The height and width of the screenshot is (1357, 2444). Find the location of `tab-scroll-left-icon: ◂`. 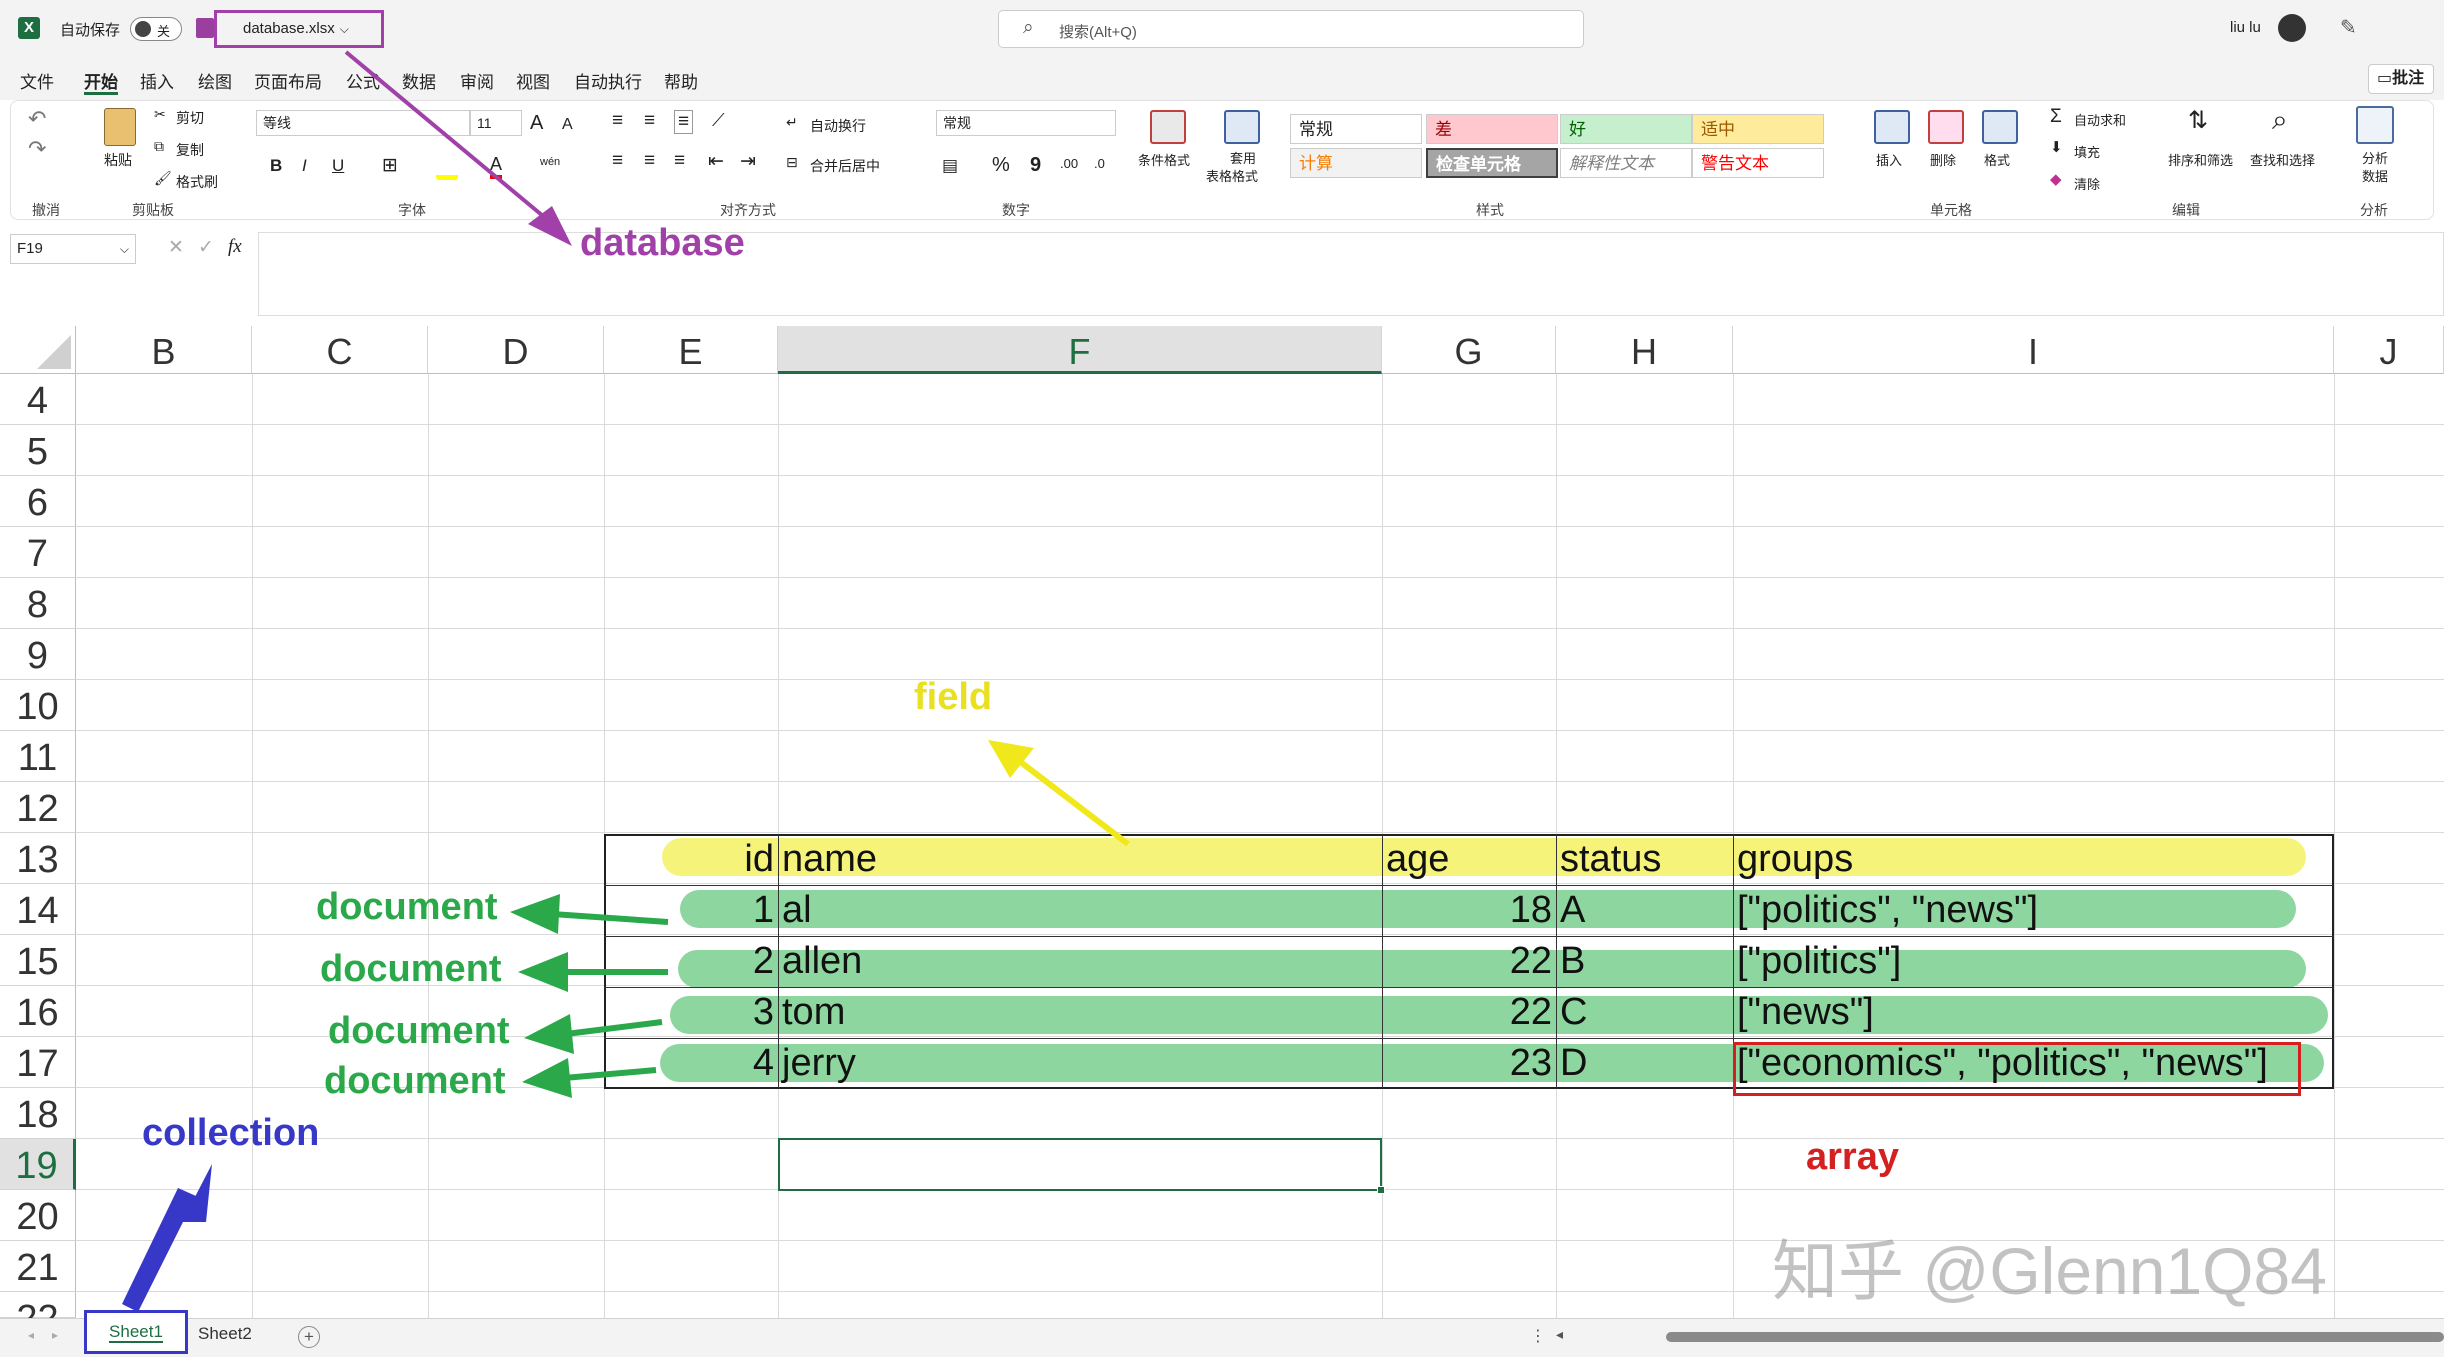

tab-scroll-left-icon: ◂ is located at coordinates (31, 1335).